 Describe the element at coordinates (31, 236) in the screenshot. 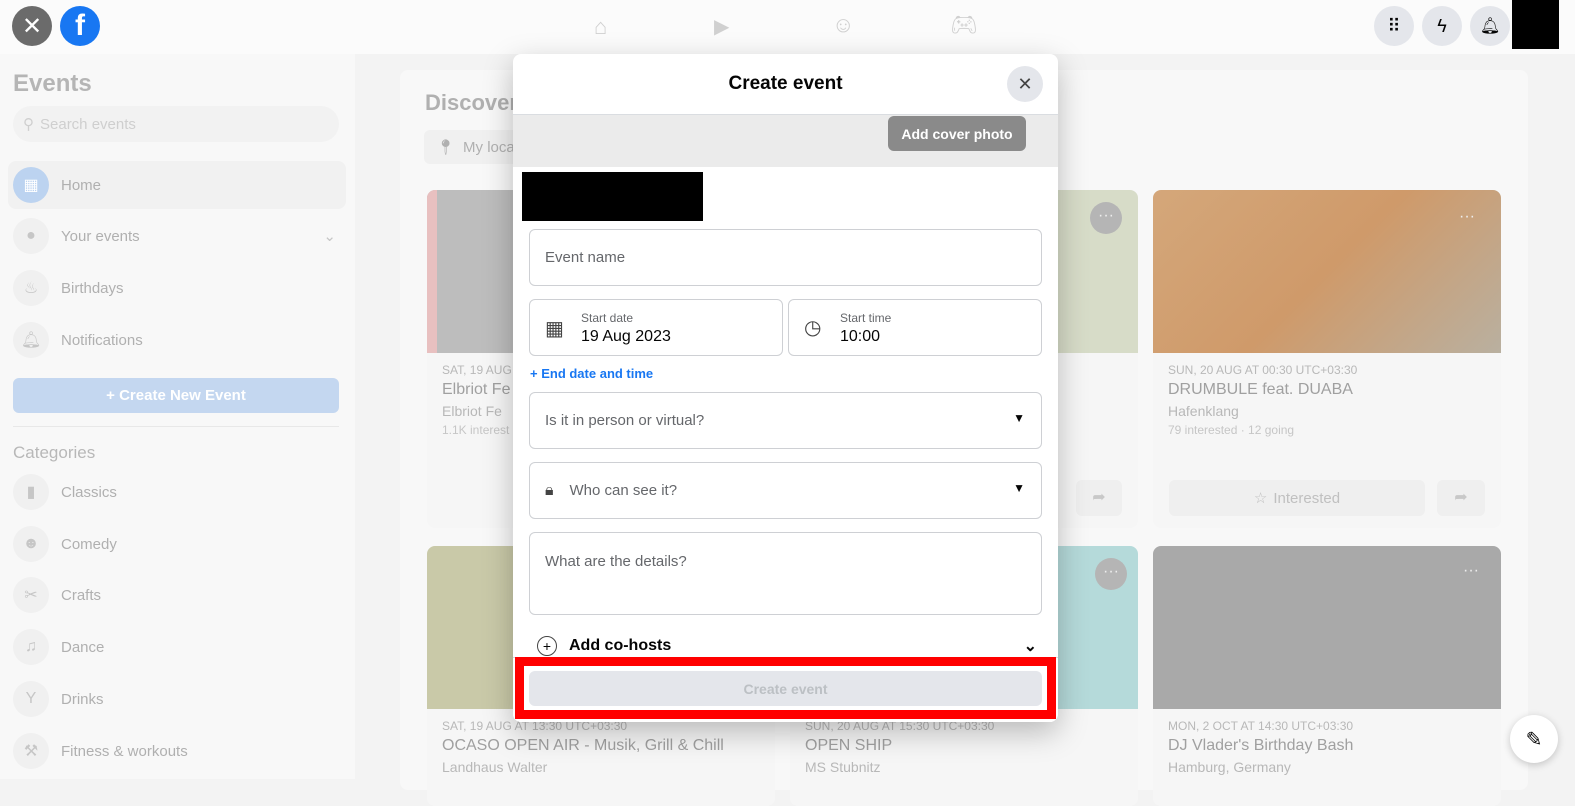

I see `person-icon: ●` at that location.